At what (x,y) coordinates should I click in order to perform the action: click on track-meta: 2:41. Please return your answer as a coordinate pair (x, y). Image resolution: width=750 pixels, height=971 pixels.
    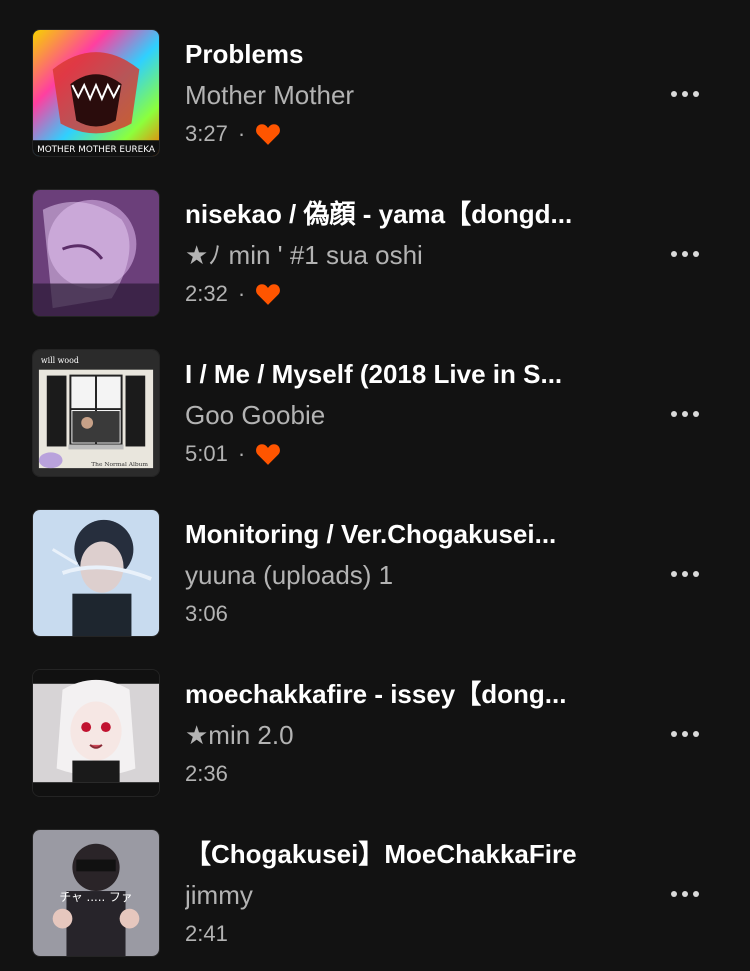
    Looking at the image, I should click on (206, 934).